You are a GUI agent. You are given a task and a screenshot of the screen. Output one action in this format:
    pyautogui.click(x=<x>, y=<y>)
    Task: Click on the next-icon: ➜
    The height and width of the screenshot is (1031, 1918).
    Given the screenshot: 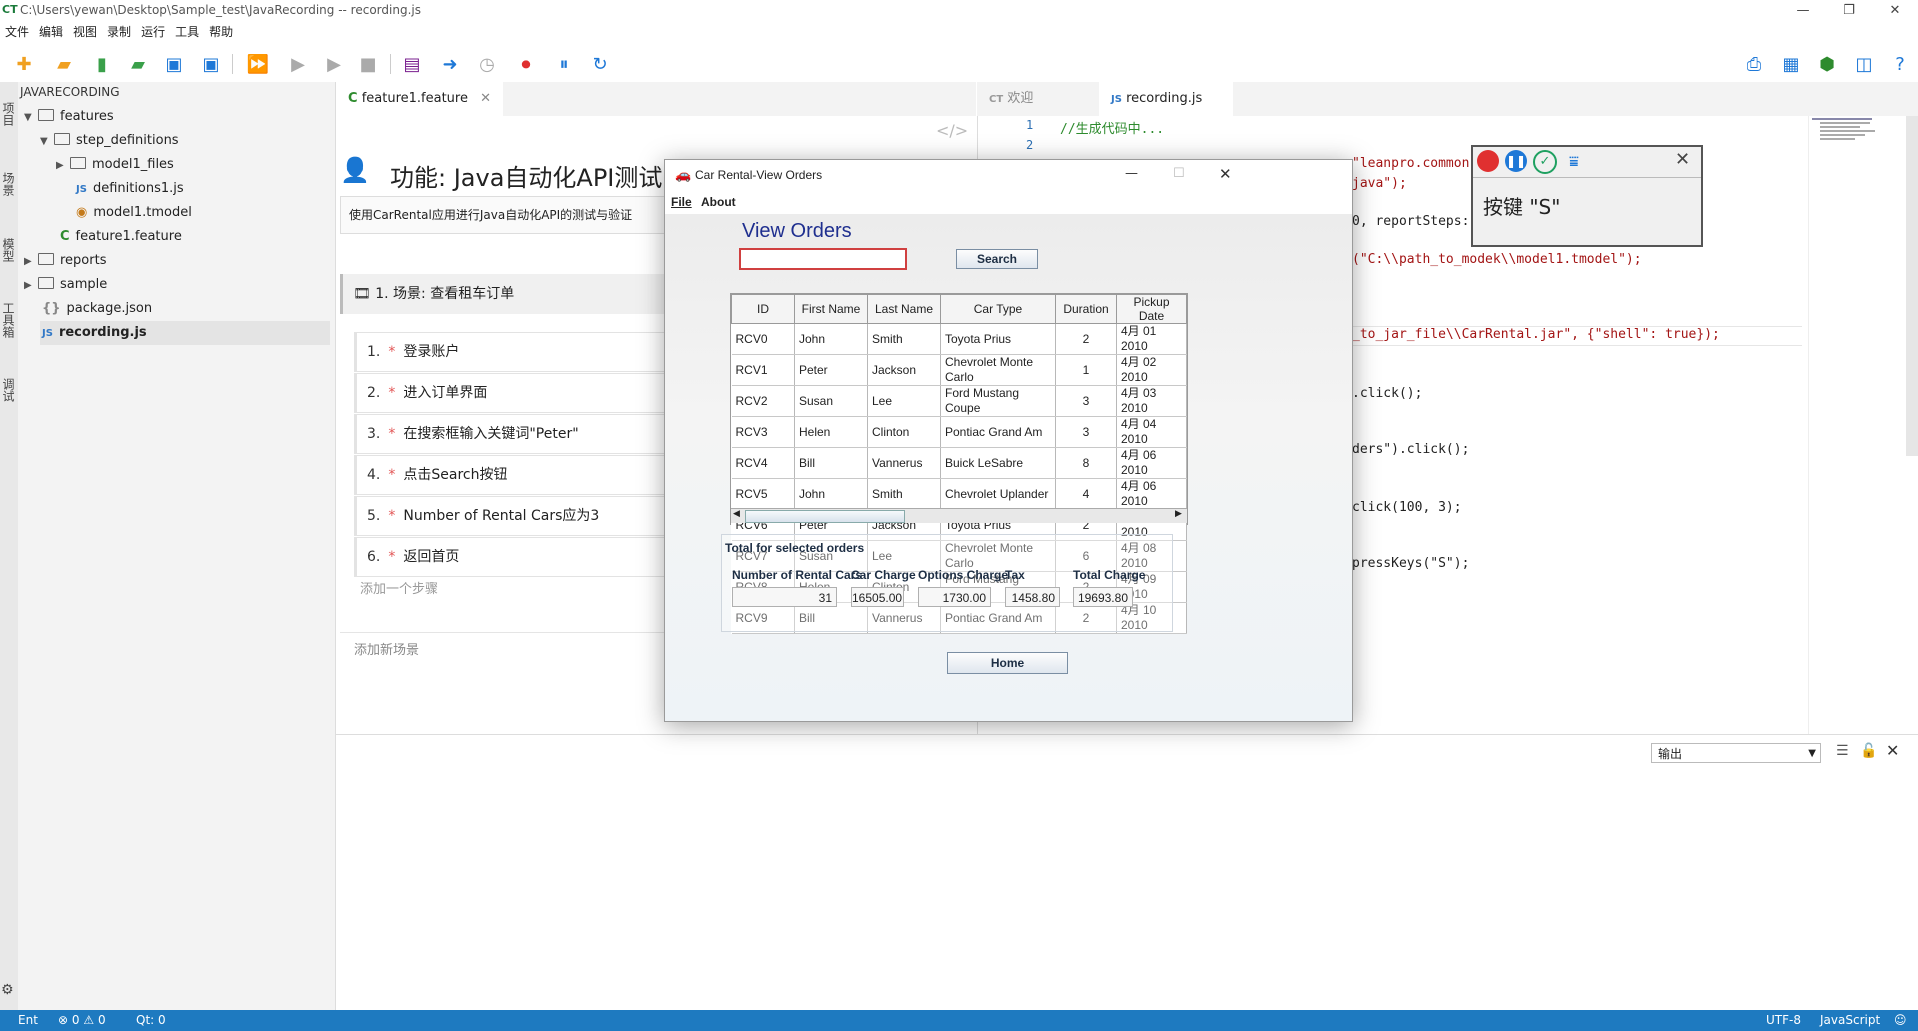 What is the action you would take?
    pyautogui.click(x=450, y=64)
    